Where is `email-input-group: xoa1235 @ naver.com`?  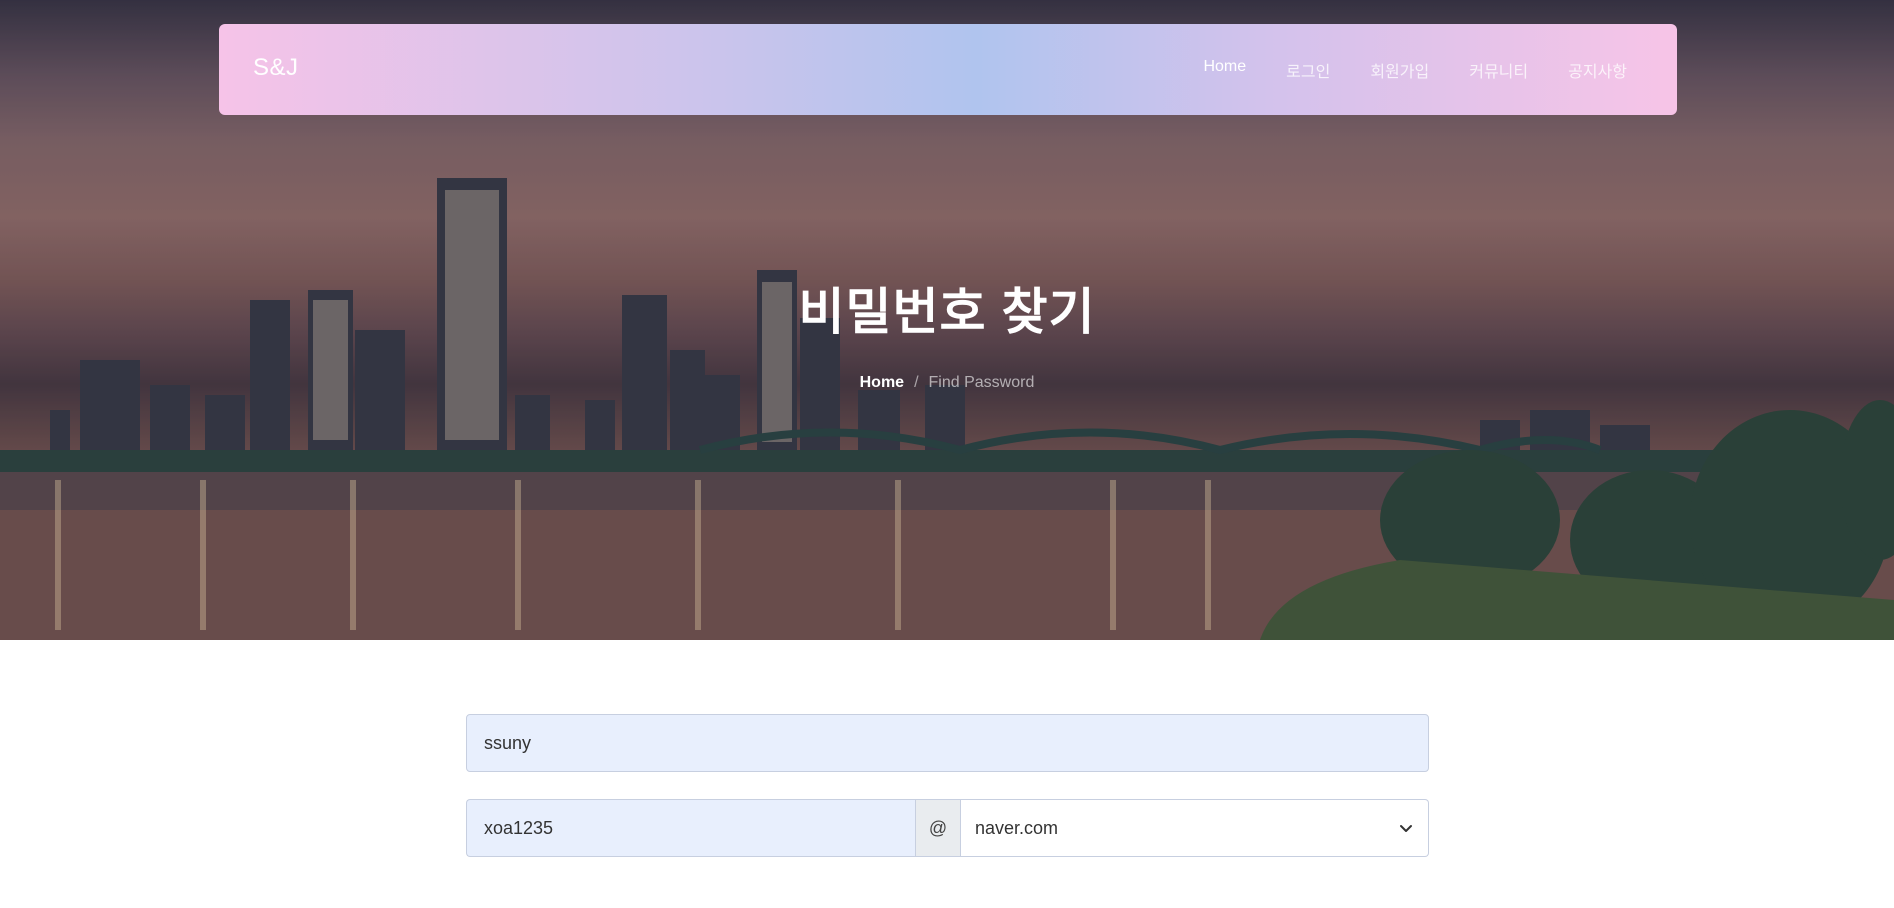 email-input-group: xoa1235 @ naver.com is located at coordinates (947, 828).